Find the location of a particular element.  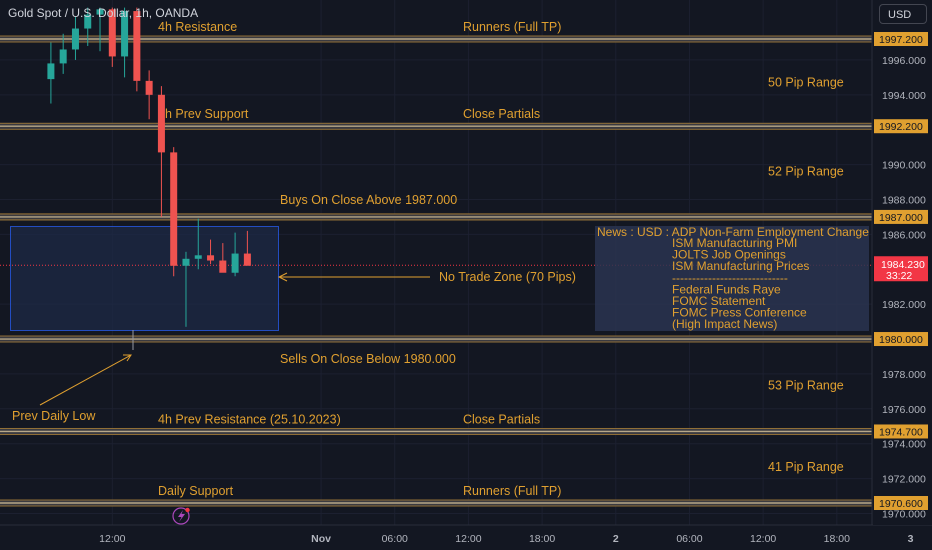

time-tick: 2 is located at coordinates (616, 539).